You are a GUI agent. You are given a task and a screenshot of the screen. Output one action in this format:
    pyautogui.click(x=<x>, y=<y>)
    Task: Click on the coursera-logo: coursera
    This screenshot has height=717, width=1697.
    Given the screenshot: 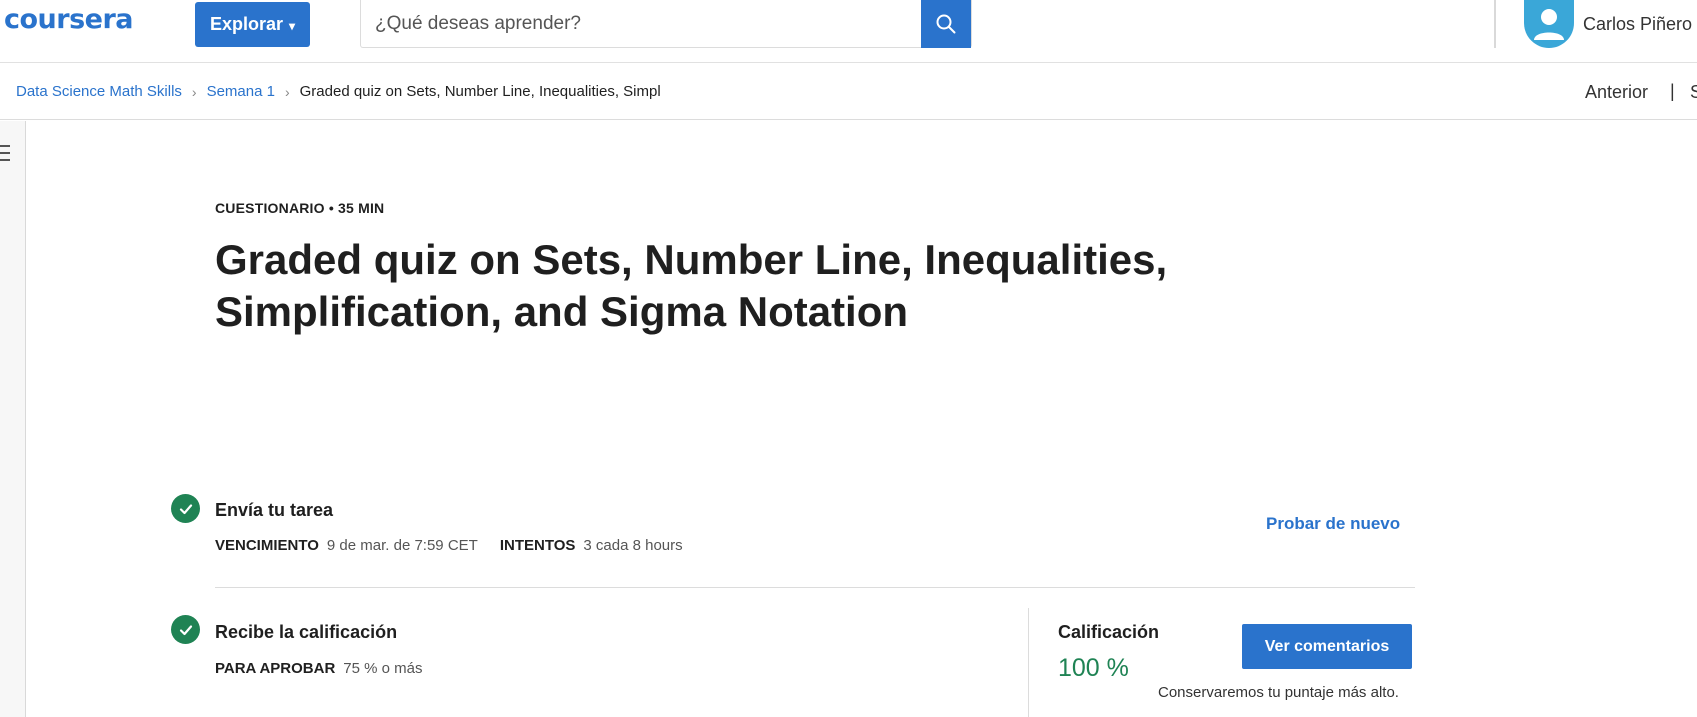 What is the action you would take?
    pyautogui.click(x=69, y=19)
    